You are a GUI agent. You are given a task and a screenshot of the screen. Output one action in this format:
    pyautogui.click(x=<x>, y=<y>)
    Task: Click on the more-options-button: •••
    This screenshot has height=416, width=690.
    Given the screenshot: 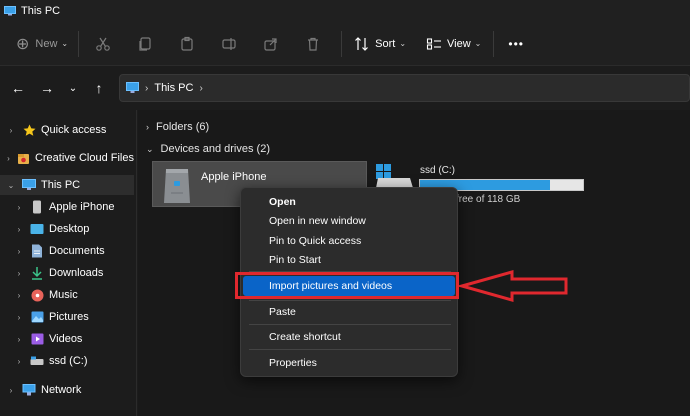 What is the action you would take?
    pyautogui.click(x=516, y=44)
    